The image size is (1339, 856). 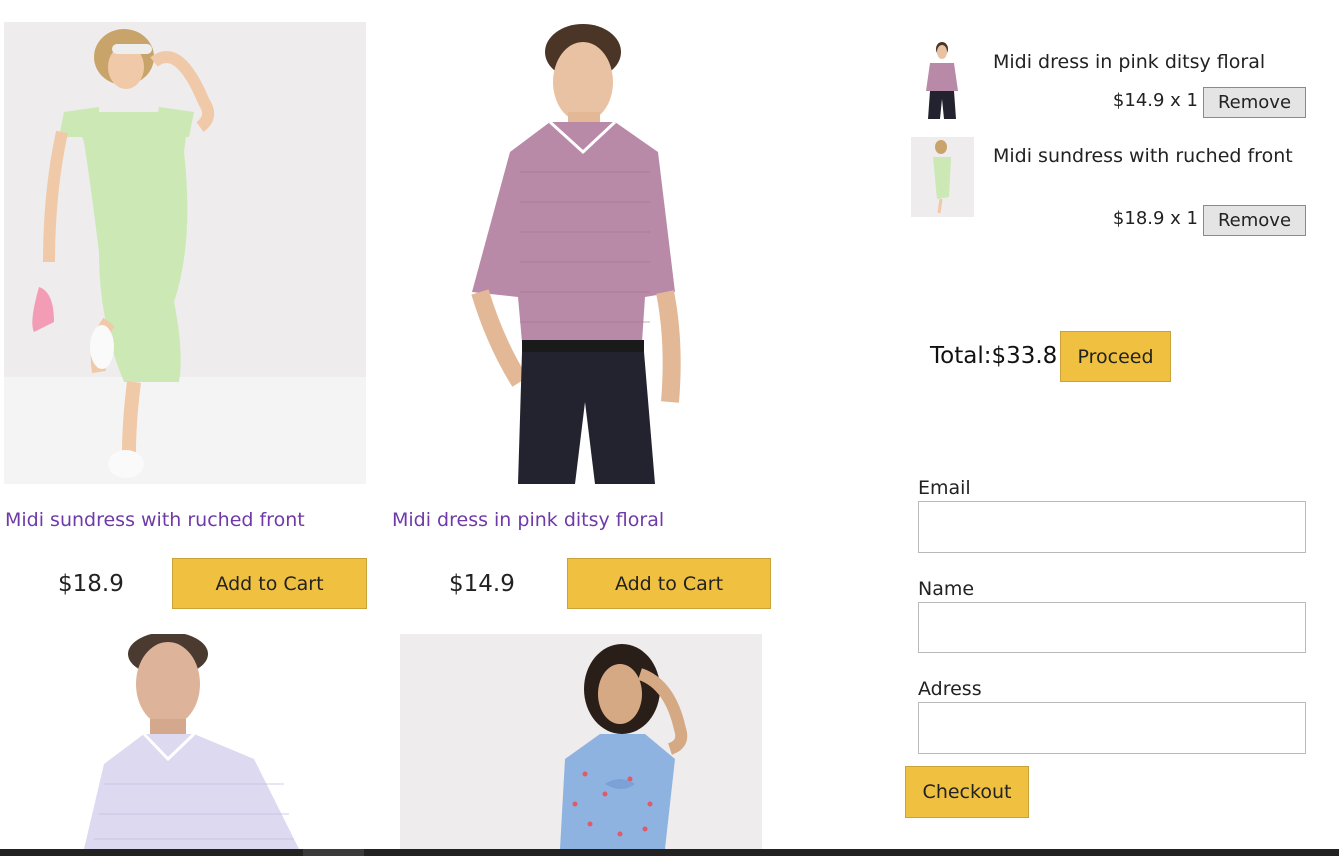 I want to click on address-label: Adress, so click(x=950, y=689).